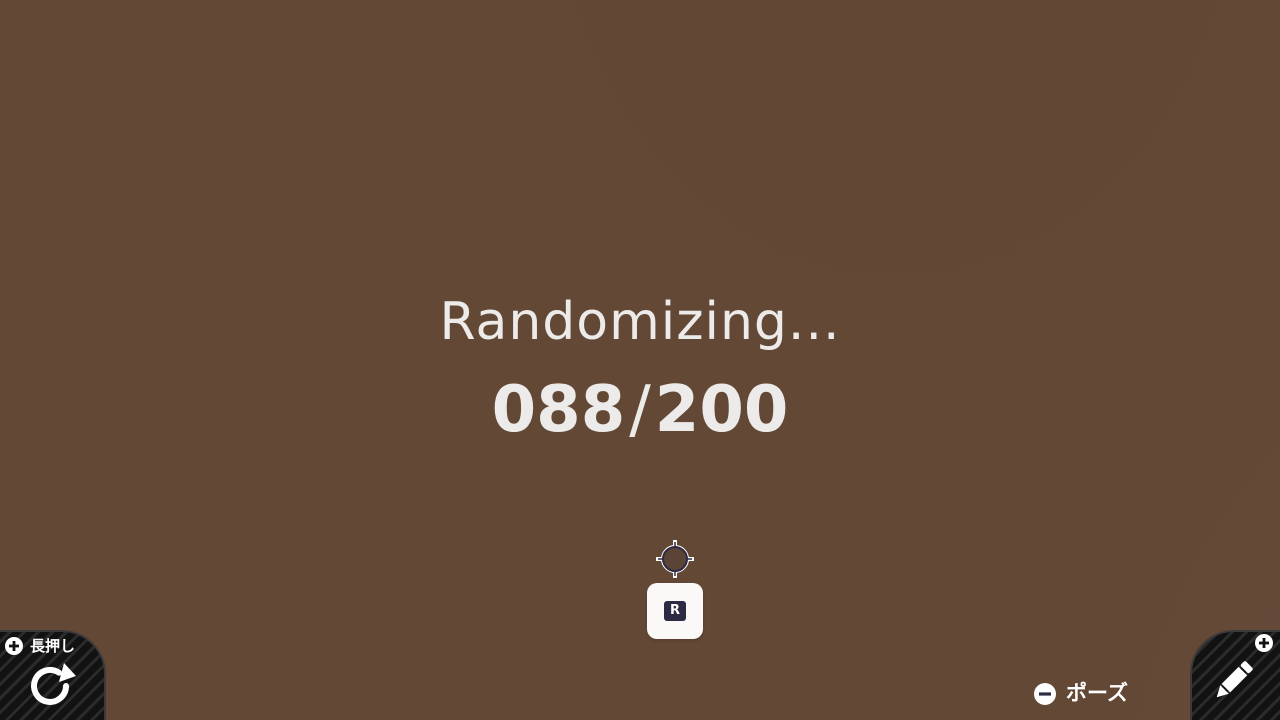 This screenshot has height=720, width=1280. I want to click on progress-current: 088, so click(558, 410).